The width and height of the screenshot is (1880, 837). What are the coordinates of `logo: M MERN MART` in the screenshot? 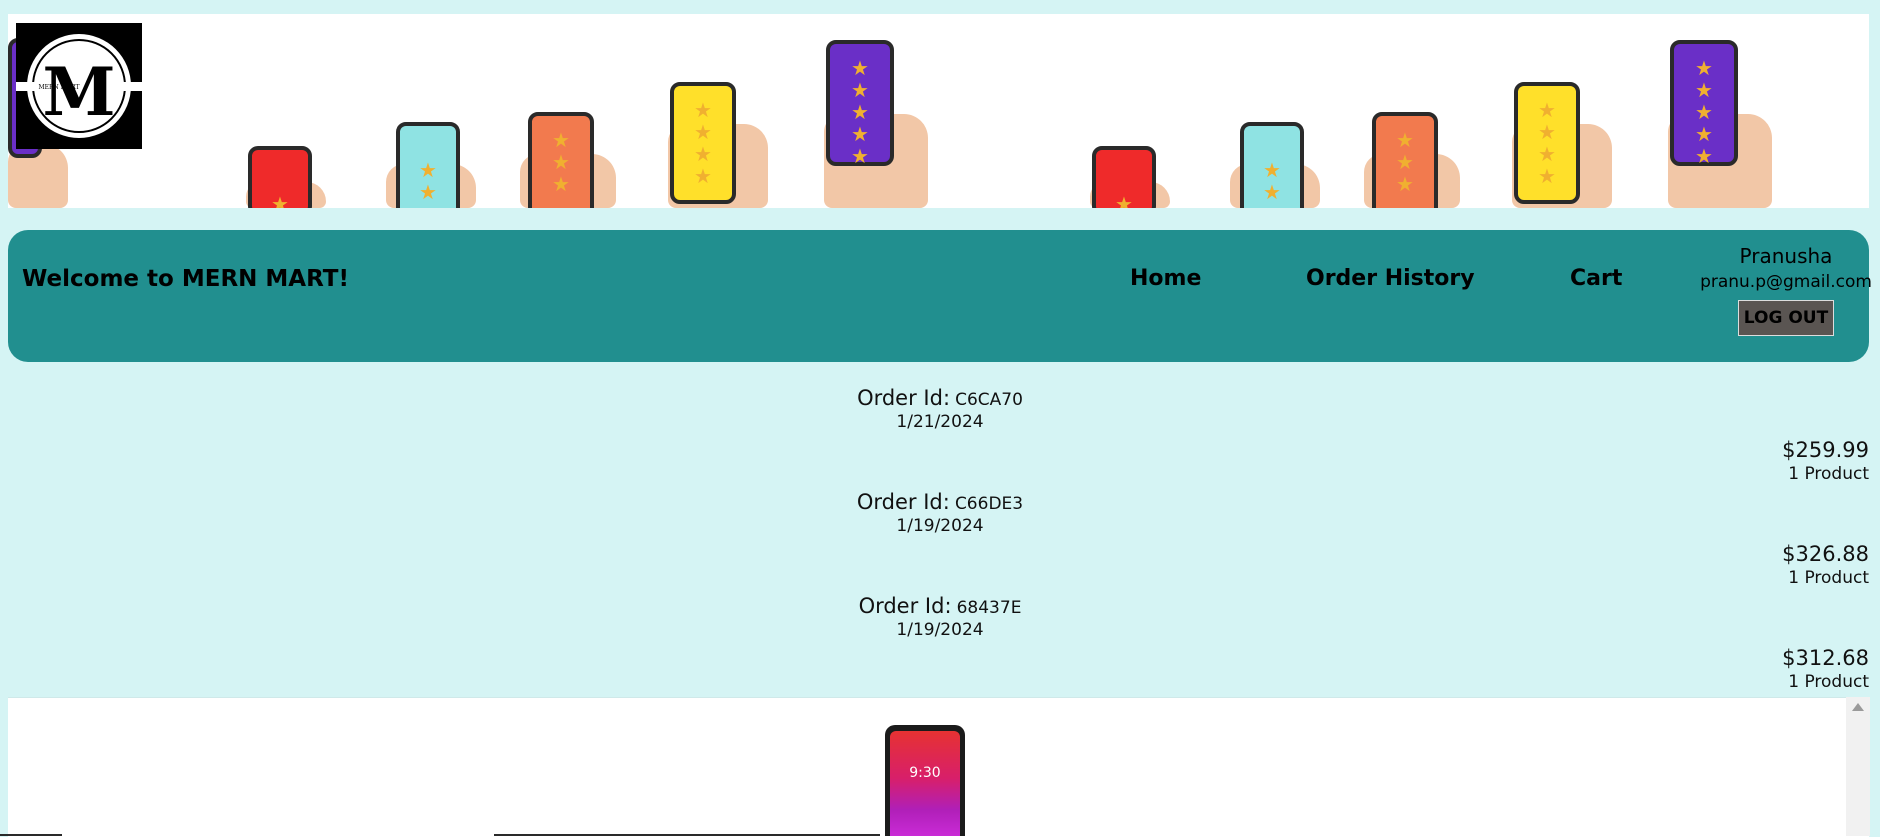 It's located at (79, 86).